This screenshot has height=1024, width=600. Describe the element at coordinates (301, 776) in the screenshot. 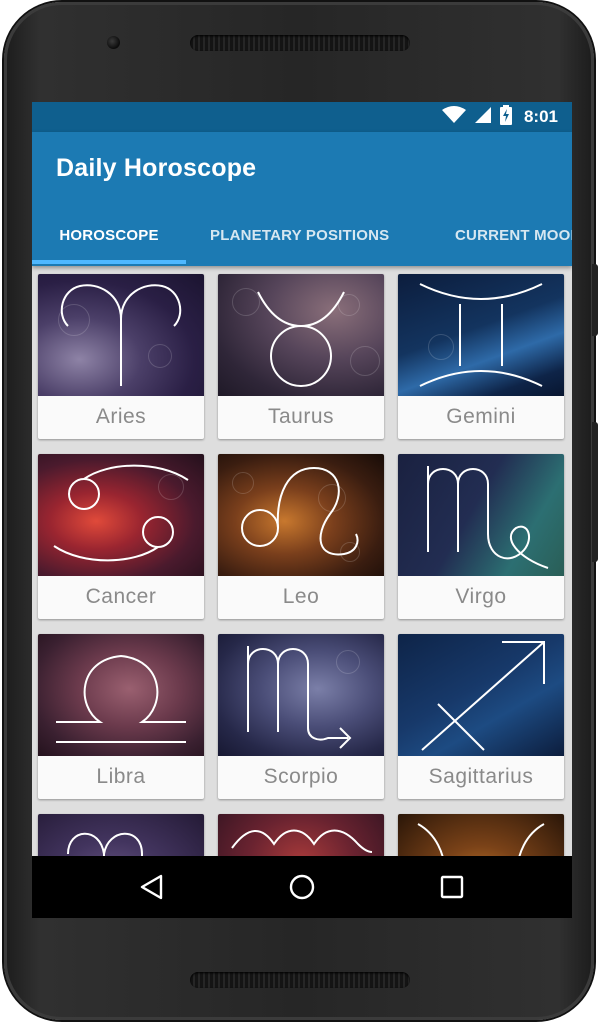

I see `sign-label: Scorpio` at that location.